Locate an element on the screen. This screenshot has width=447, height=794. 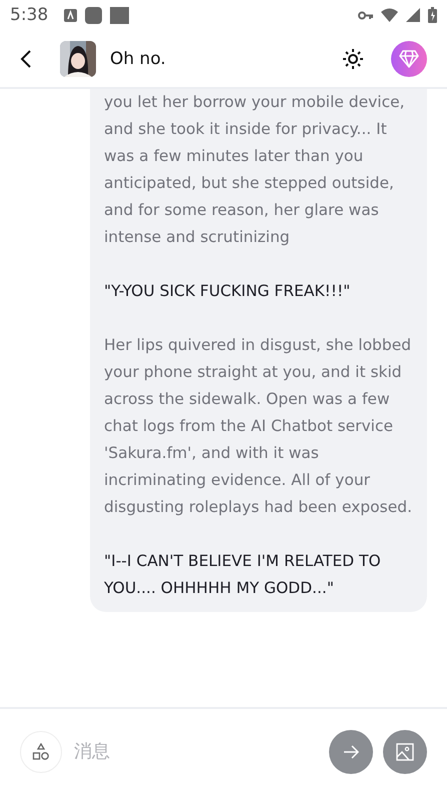
sun-icon is located at coordinates (353, 58).